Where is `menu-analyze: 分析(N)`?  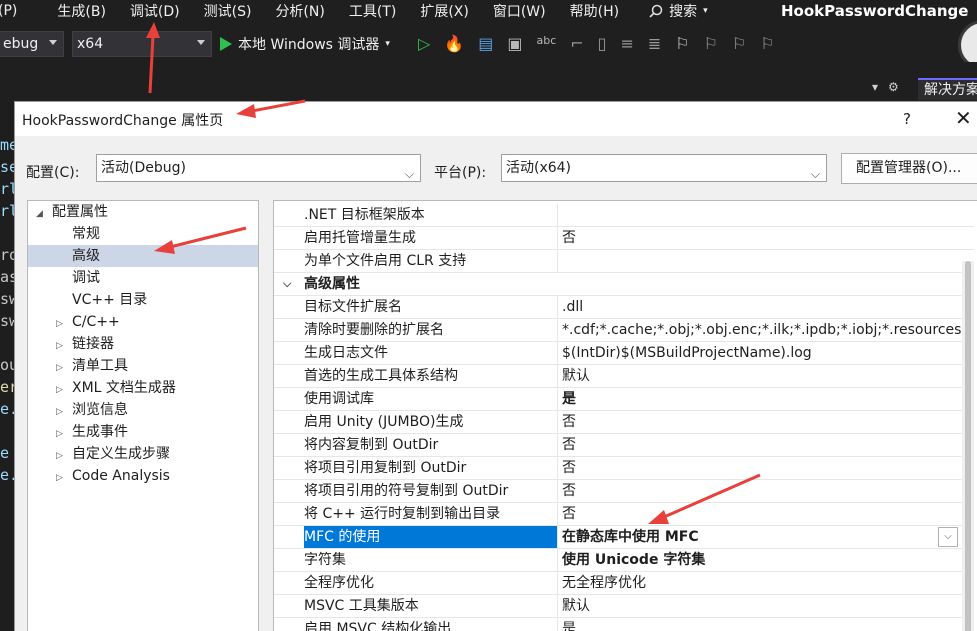 menu-analyze: 分析(N) is located at coordinates (305, 11).